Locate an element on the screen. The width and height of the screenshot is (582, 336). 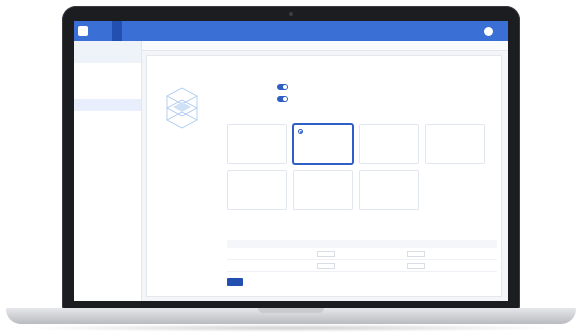
laptop-shadow is located at coordinates (291, 328).